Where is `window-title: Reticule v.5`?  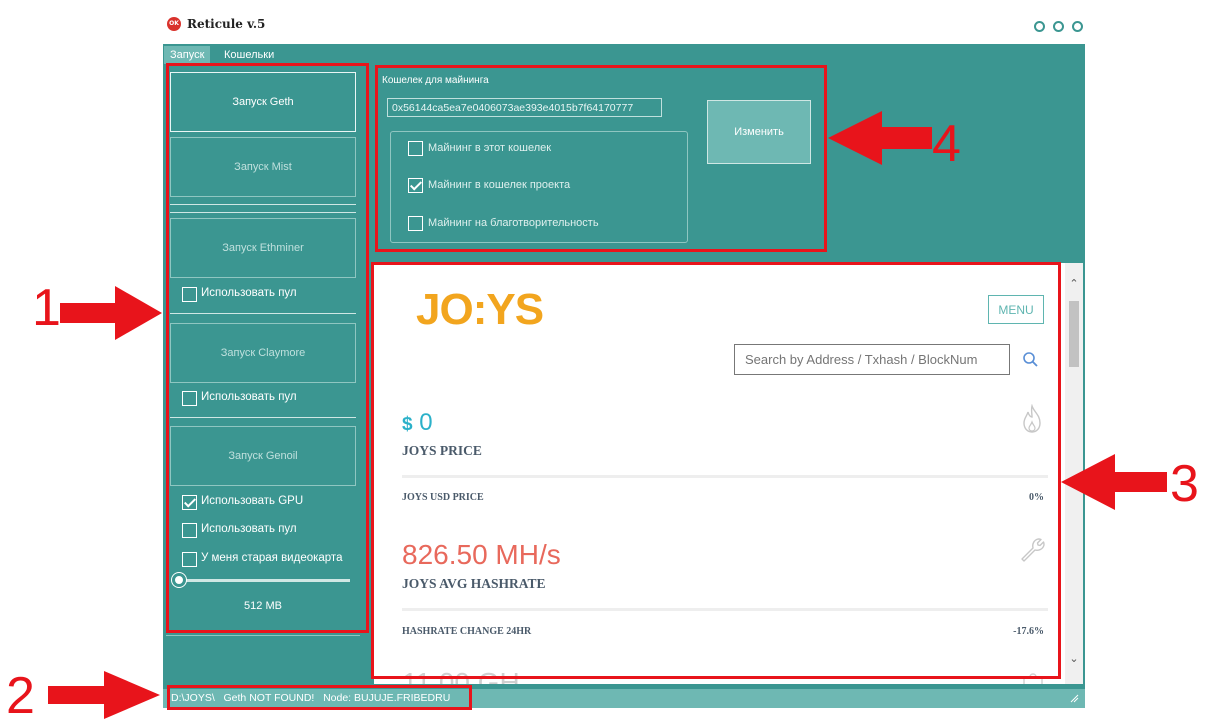 window-title: Reticule v.5 is located at coordinates (226, 24).